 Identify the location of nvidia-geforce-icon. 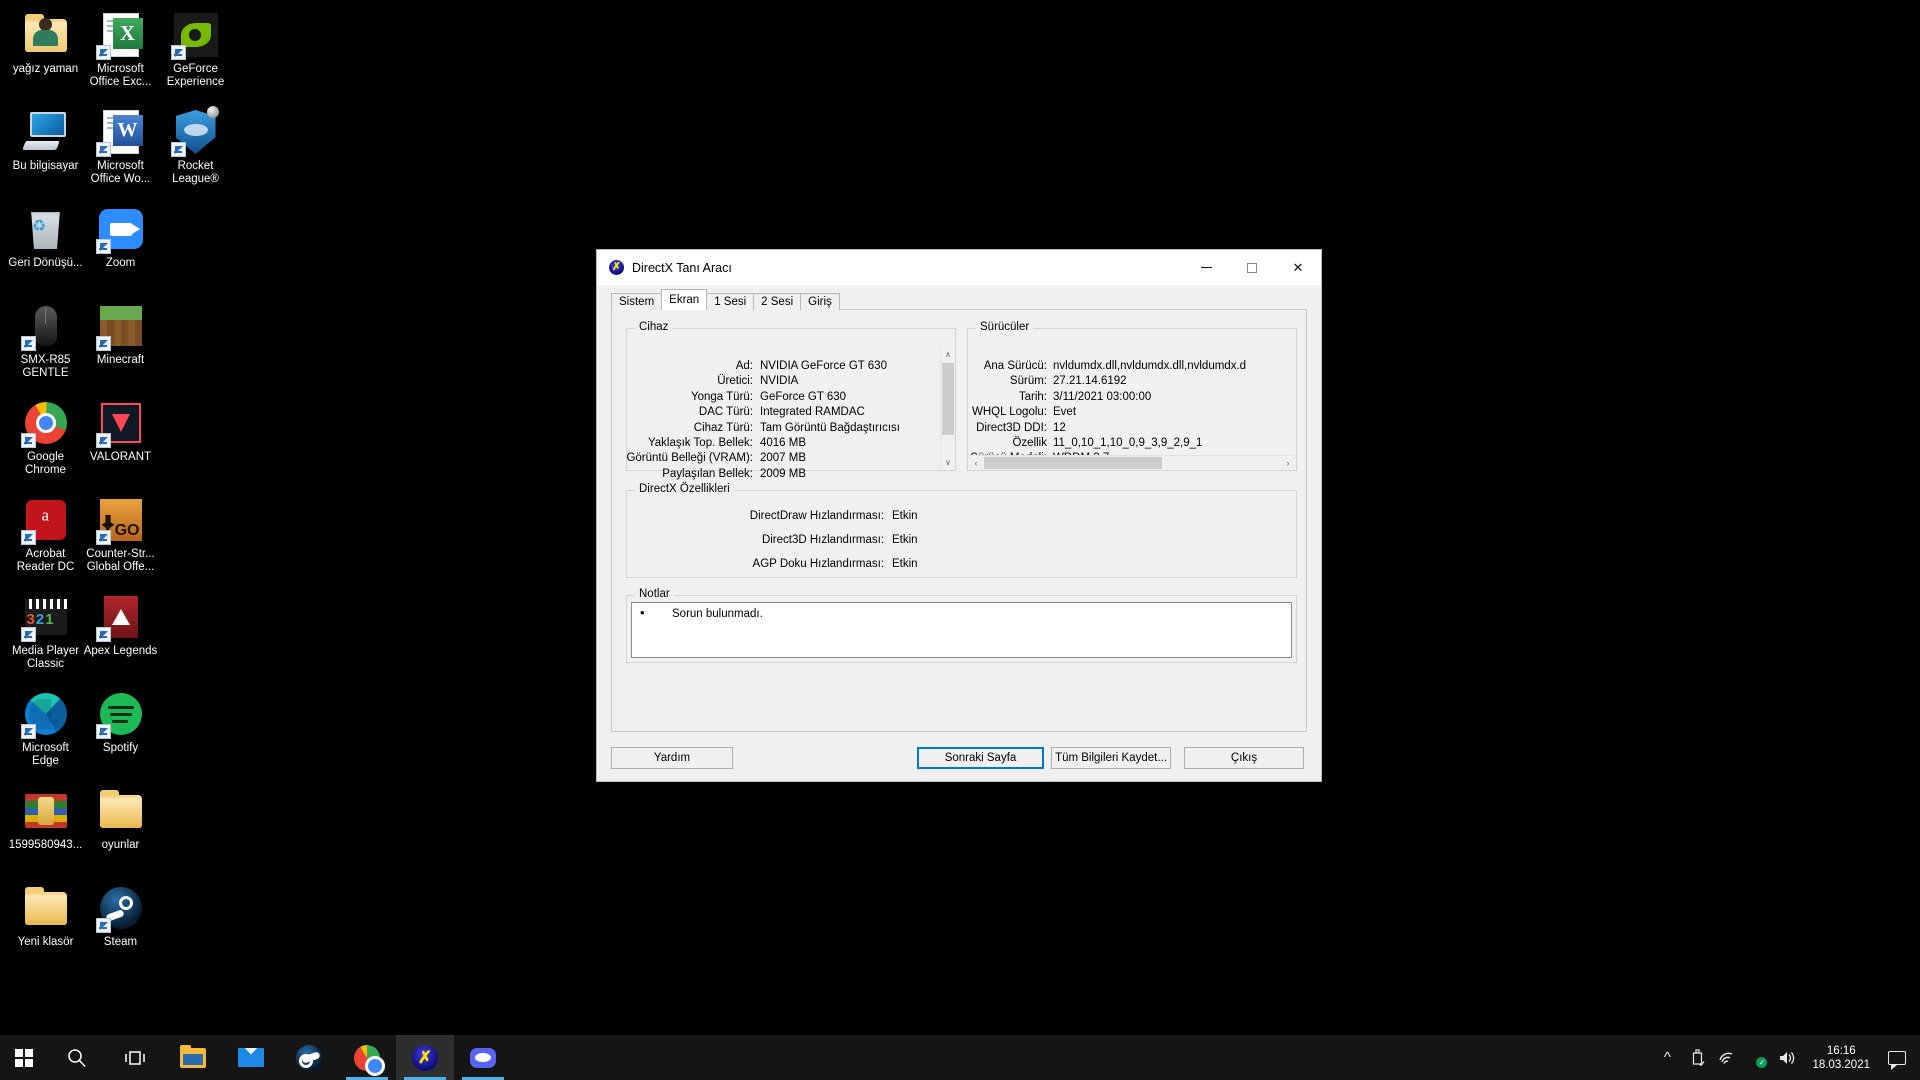
(195, 35).